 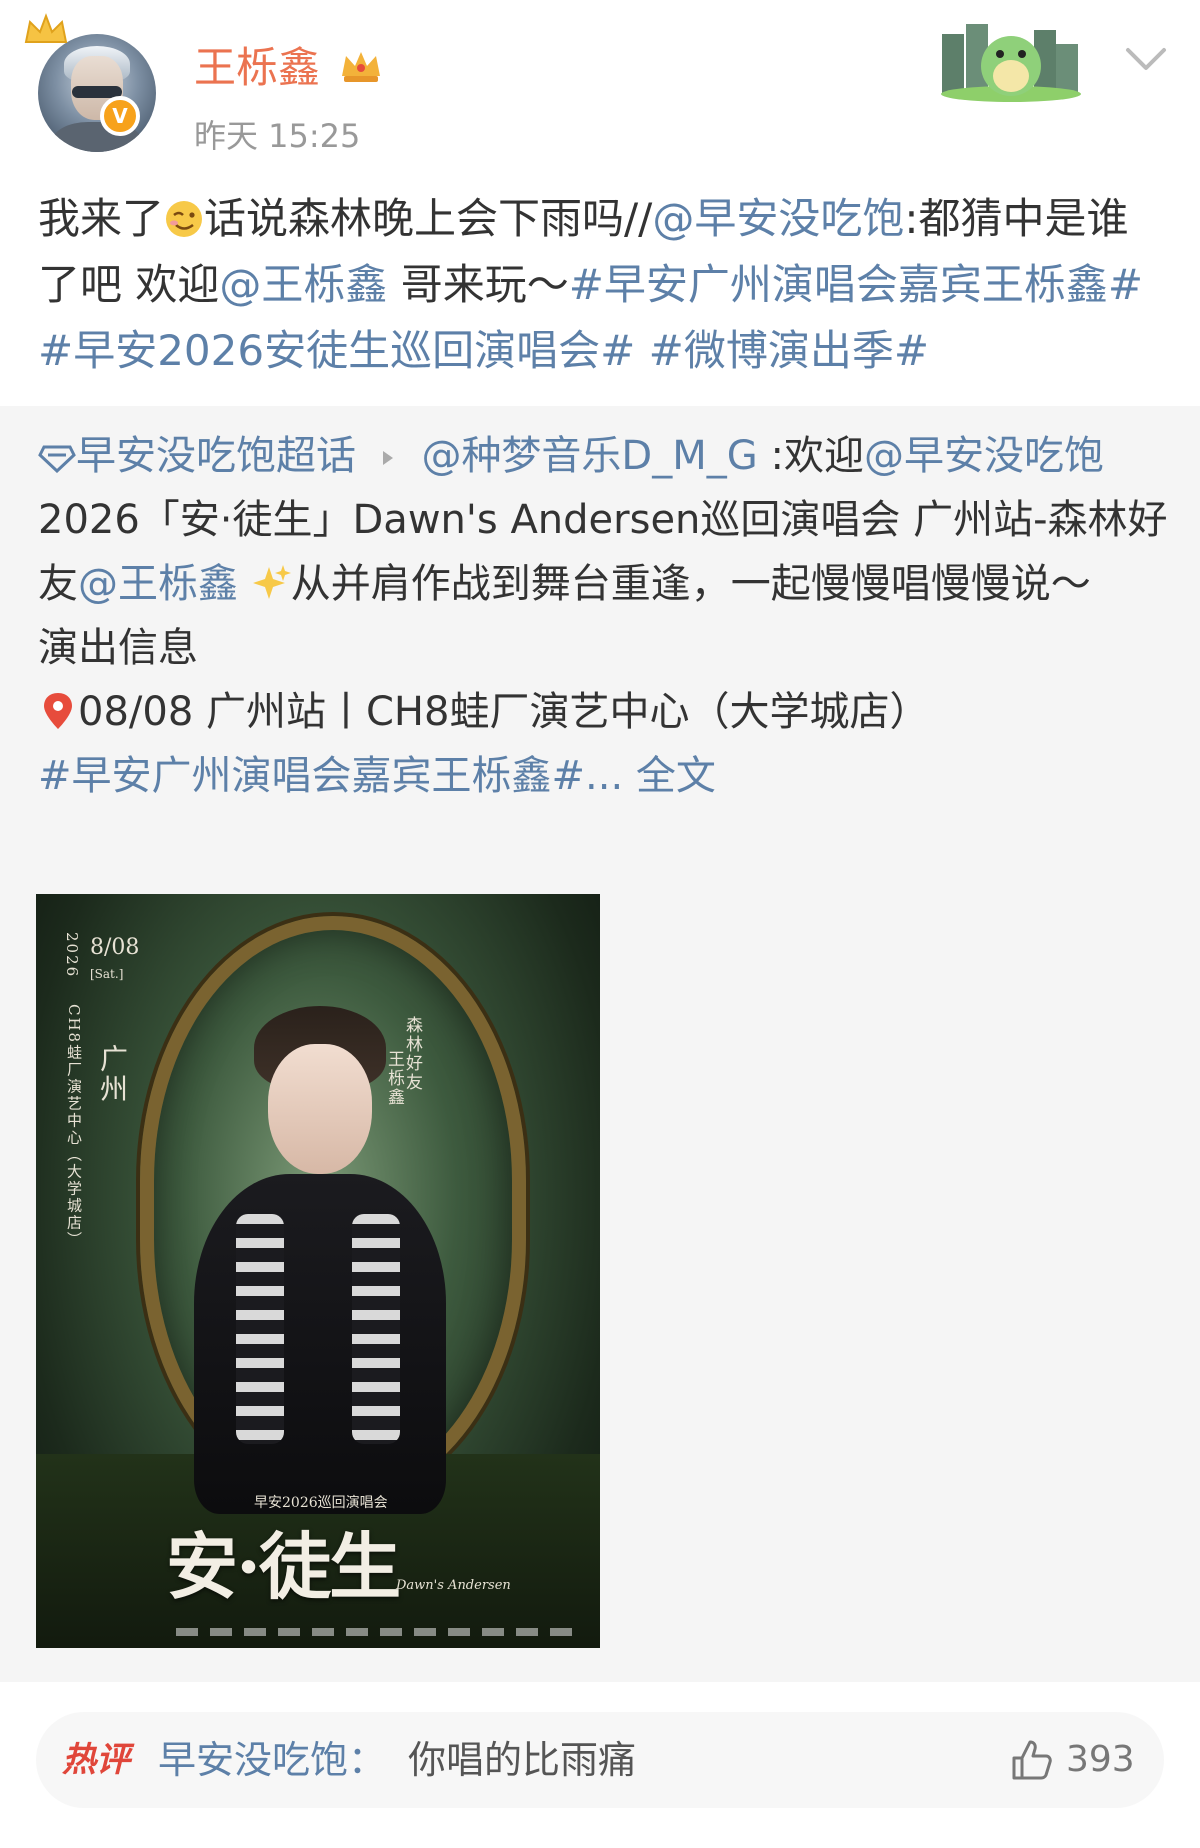 I want to click on comment-text: 你唱的比雨痛, so click(x=522, y=1760).